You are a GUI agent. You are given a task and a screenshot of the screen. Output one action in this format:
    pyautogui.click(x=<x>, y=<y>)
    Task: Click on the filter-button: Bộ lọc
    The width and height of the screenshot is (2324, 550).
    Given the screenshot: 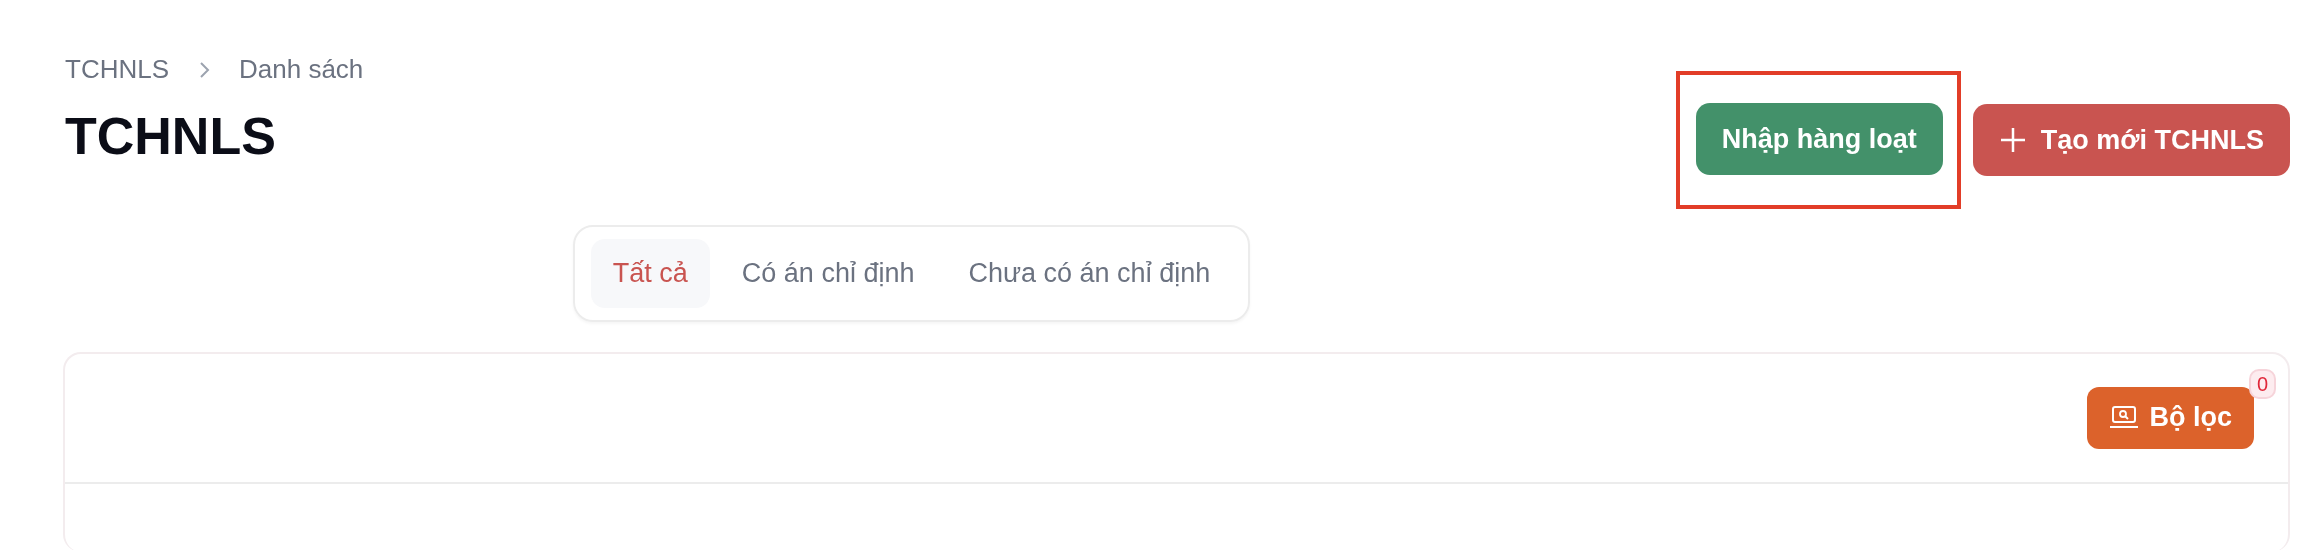 What is the action you would take?
    pyautogui.click(x=2170, y=417)
    